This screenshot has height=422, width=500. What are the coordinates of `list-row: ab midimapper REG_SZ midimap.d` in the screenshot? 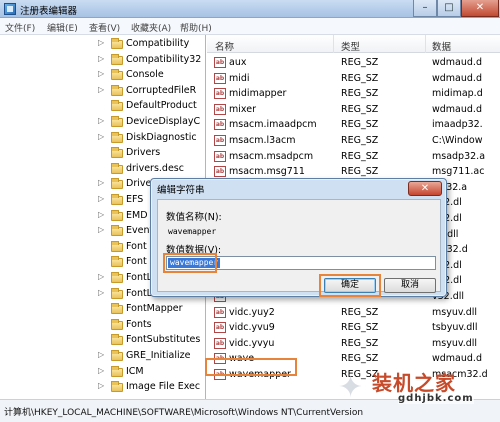 It's located at (353, 94).